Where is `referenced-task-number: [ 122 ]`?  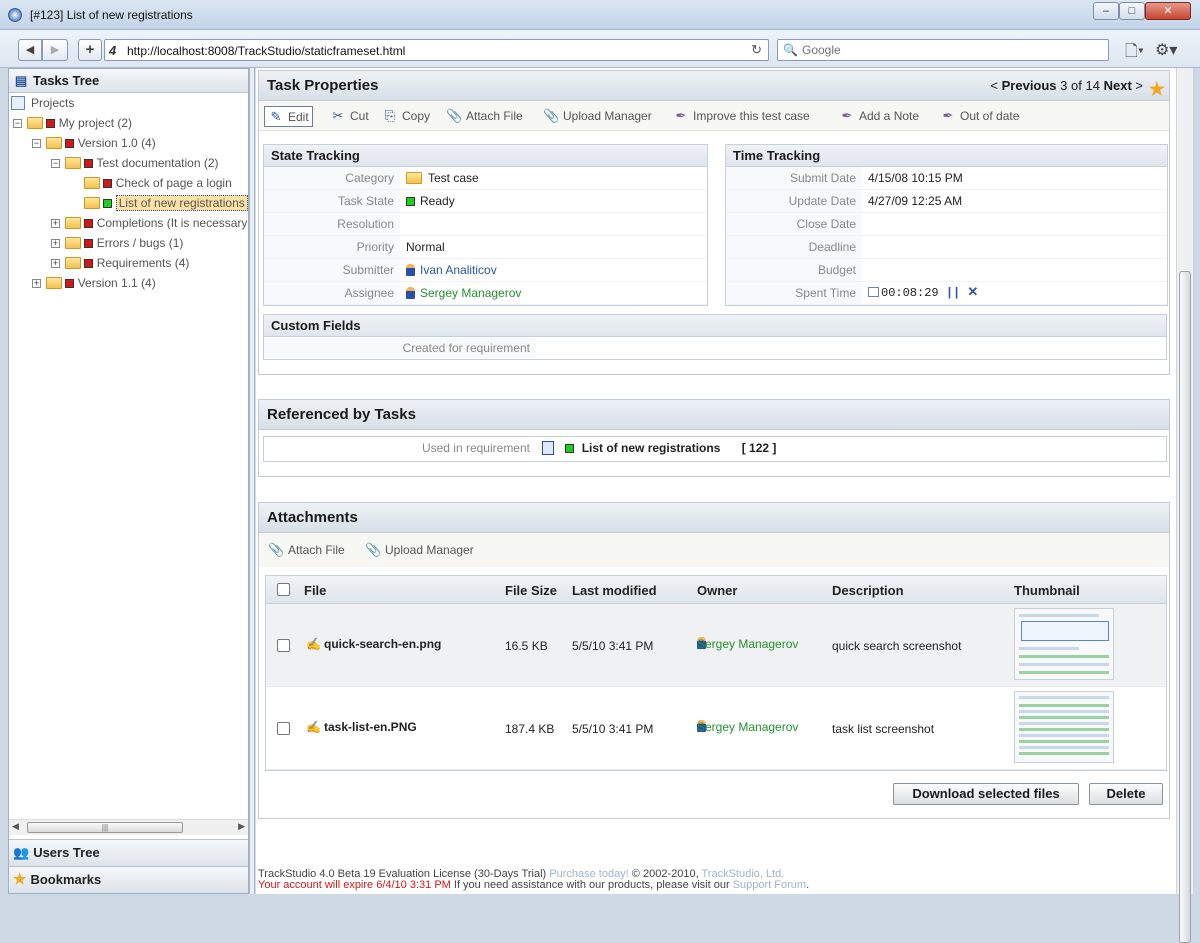
referenced-task-number: [ 122 ] is located at coordinates (759, 448).